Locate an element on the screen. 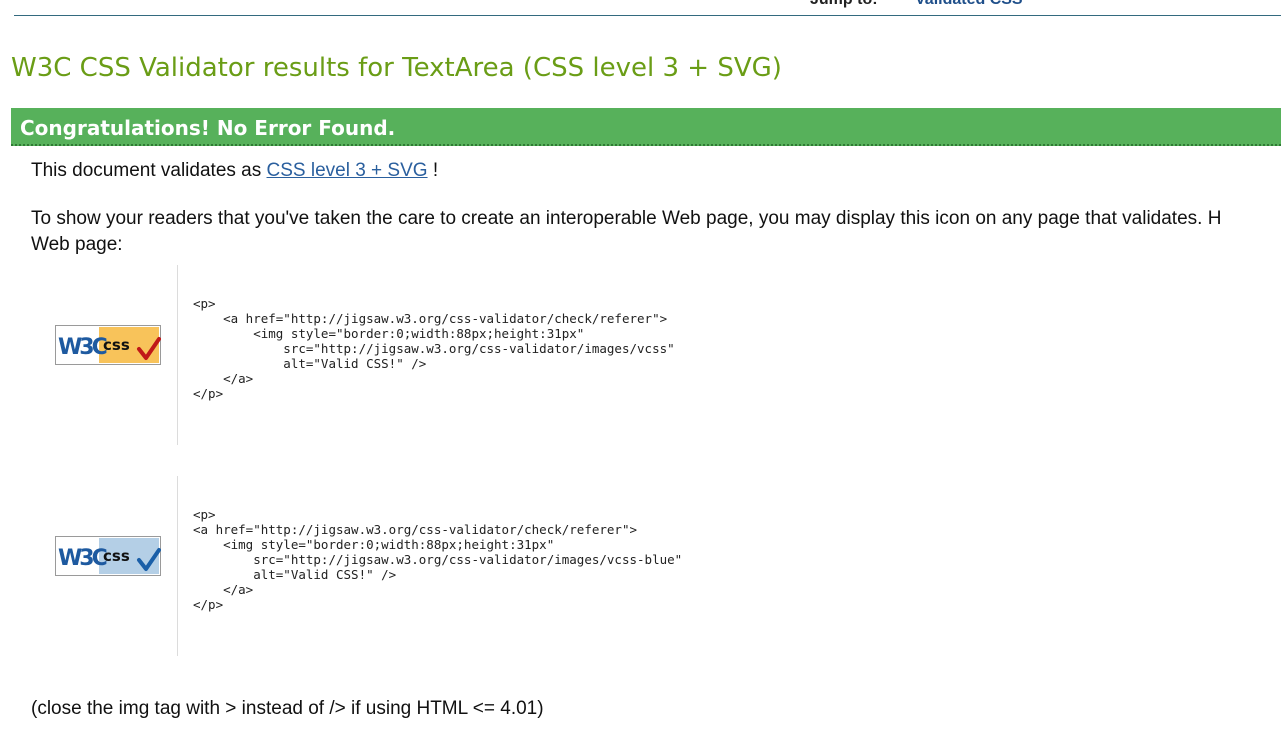  validates-prefix: This document validates as is located at coordinates (149, 170).